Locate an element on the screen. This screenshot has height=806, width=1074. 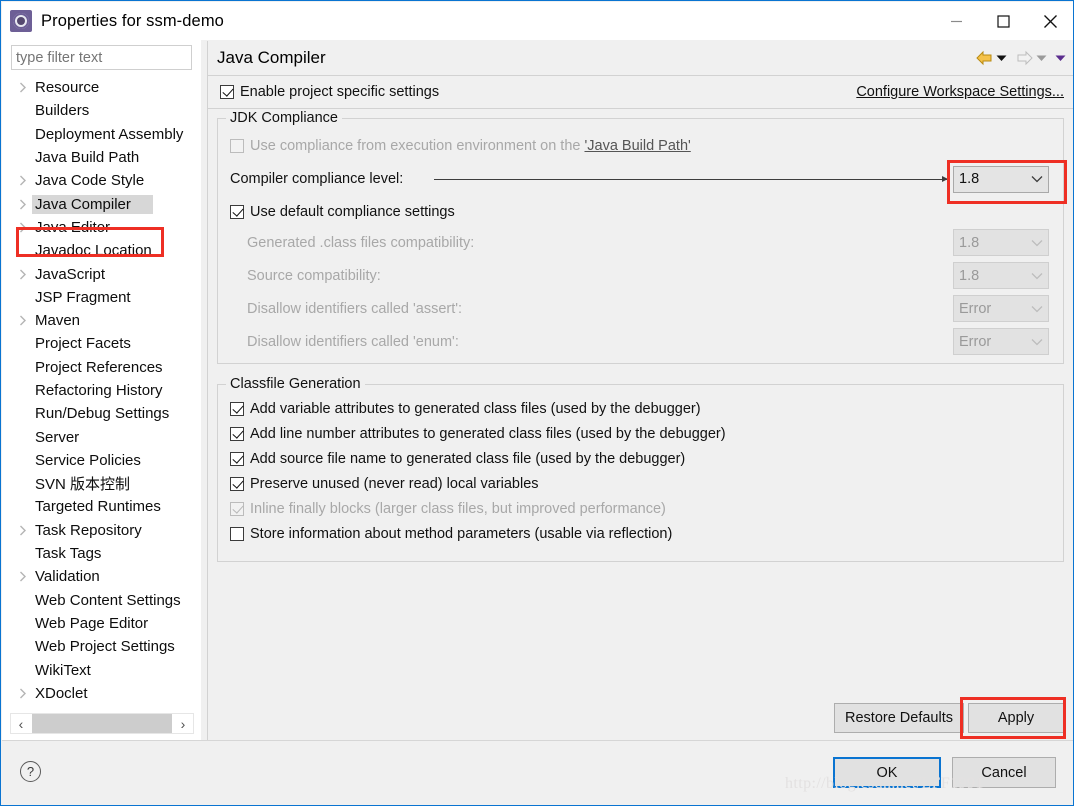
tree-horizontal-scrollbar: ‹ › is located at coordinates (102, 723).